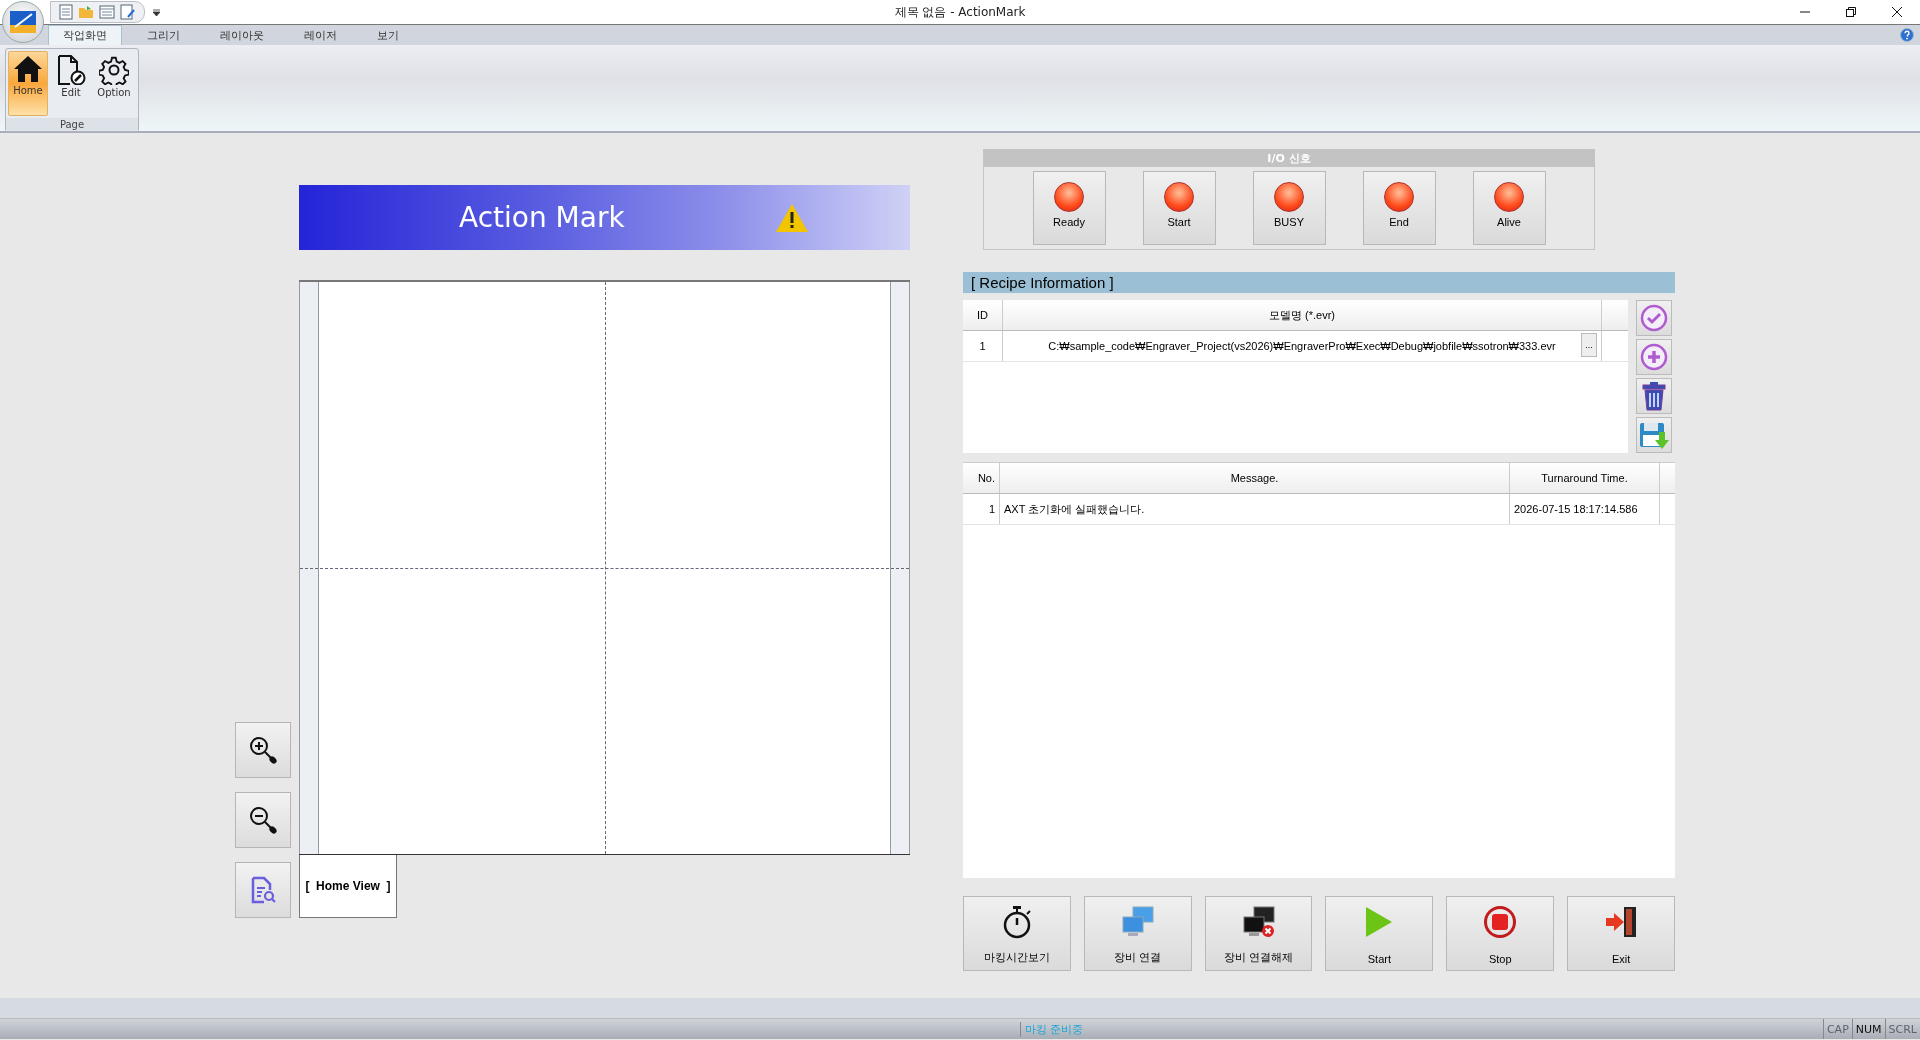 This screenshot has width=1920, height=1040. What do you see at coordinates (114, 92) in the screenshot?
I see `ribbon-button-label: Option` at bounding box center [114, 92].